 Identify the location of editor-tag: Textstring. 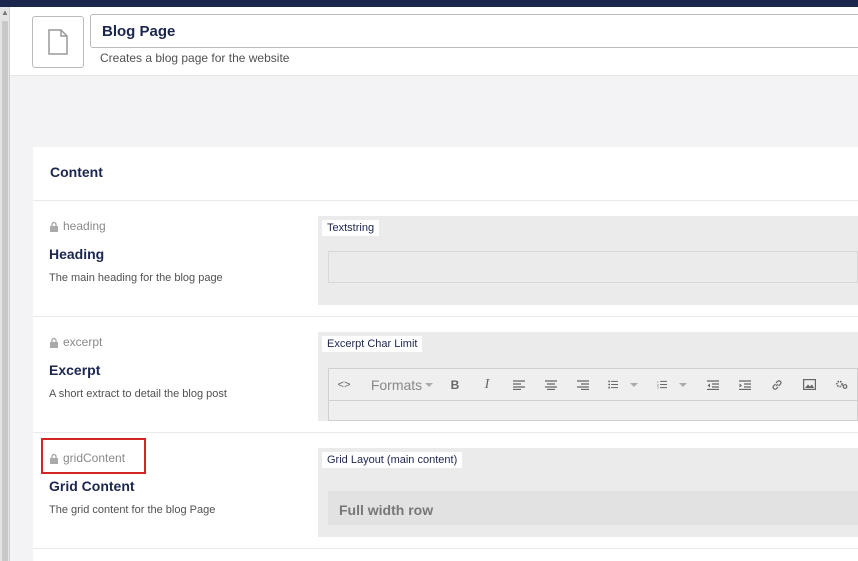
(351, 228).